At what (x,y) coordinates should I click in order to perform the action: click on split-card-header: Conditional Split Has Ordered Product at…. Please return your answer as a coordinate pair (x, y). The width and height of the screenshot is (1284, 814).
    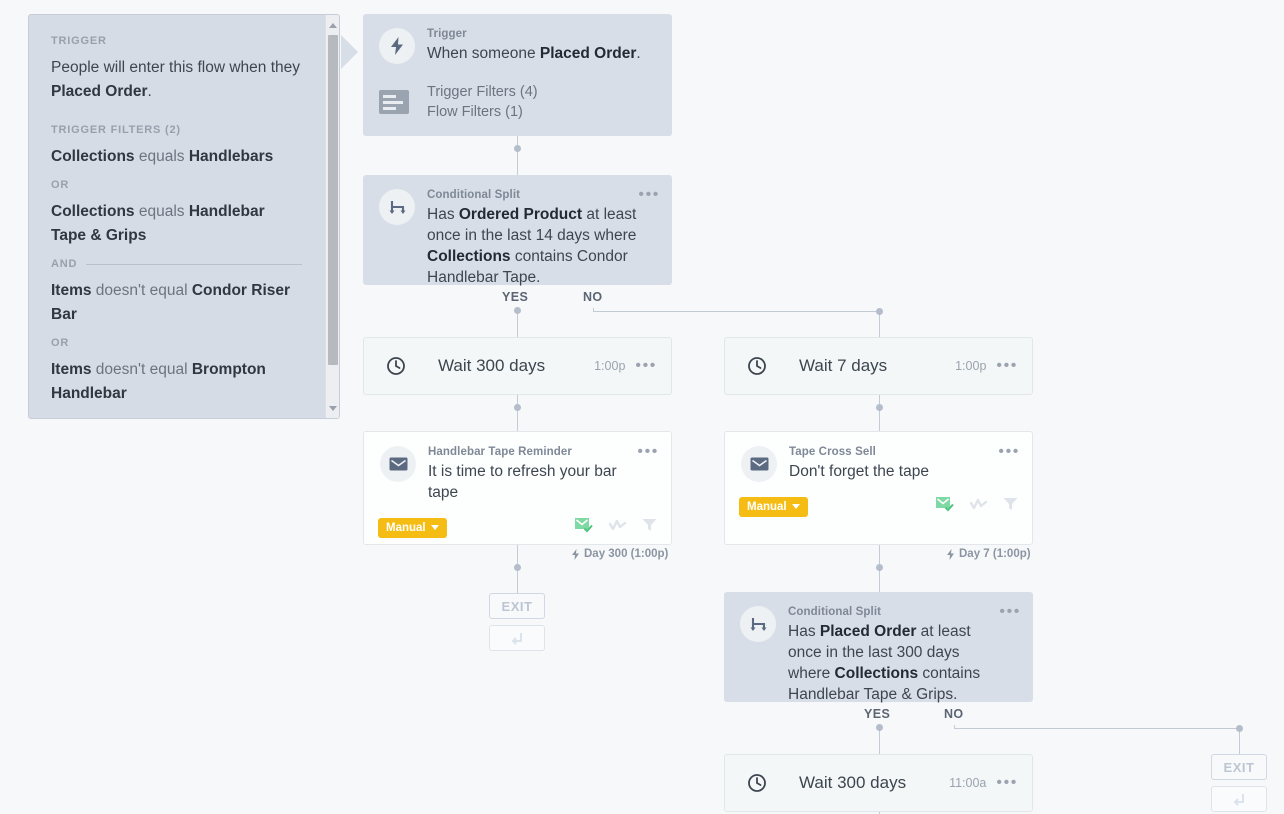
    Looking at the image, I should click on (517, 238).